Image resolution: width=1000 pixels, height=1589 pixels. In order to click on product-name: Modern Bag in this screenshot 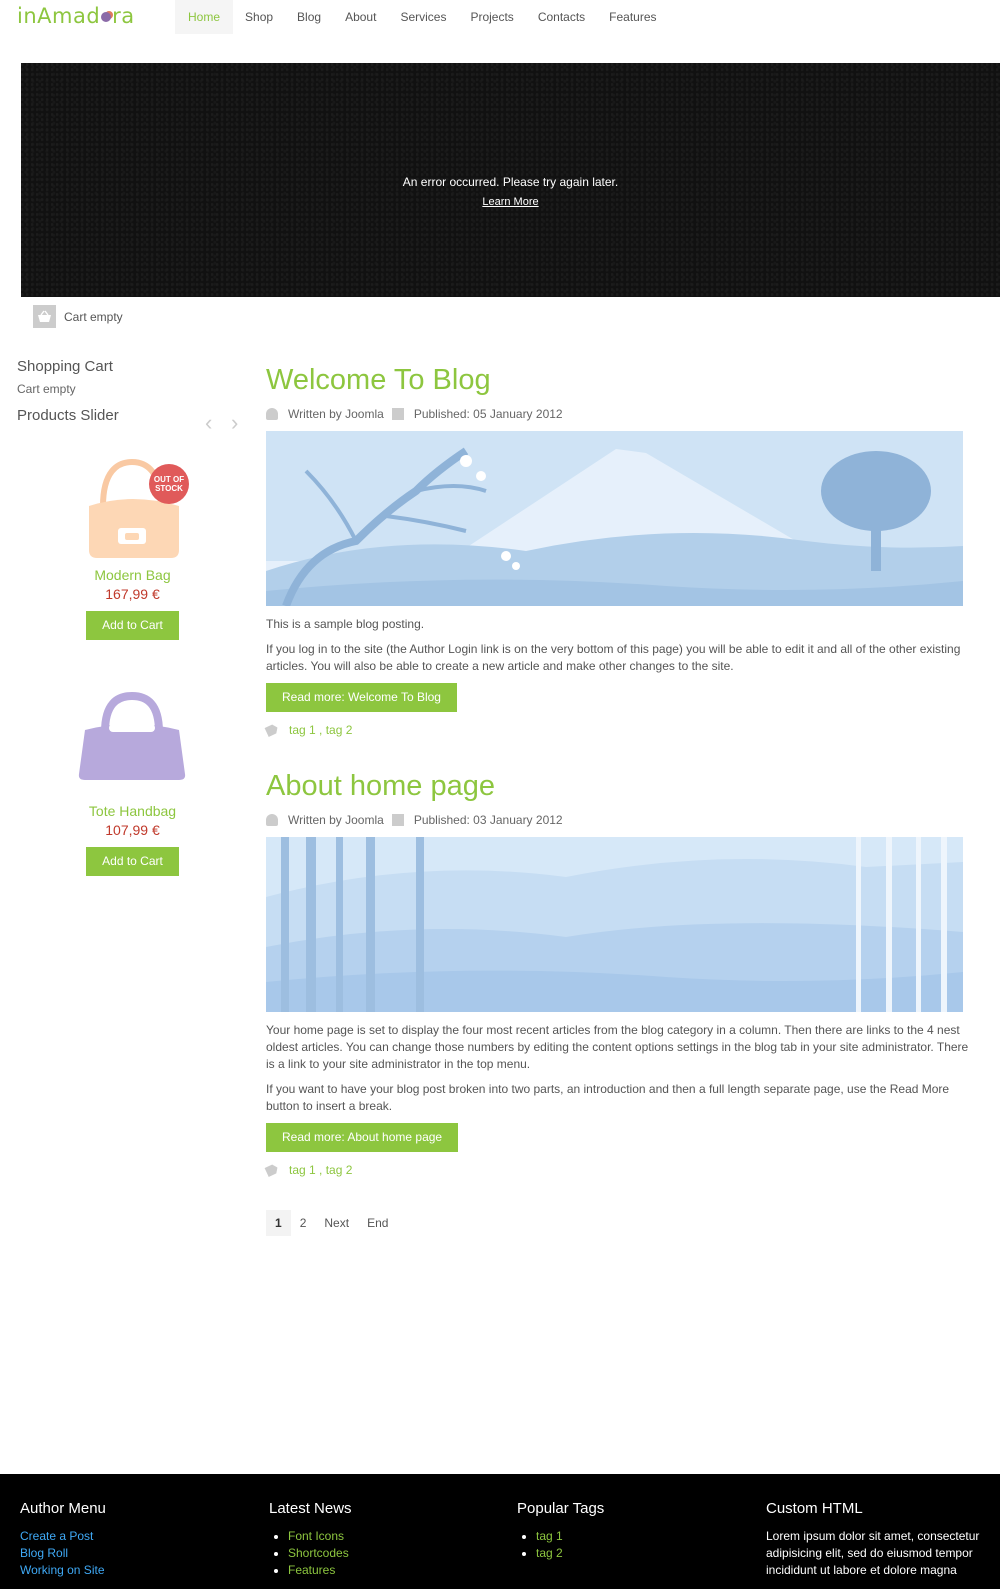, I will do `click(132, 575)`.